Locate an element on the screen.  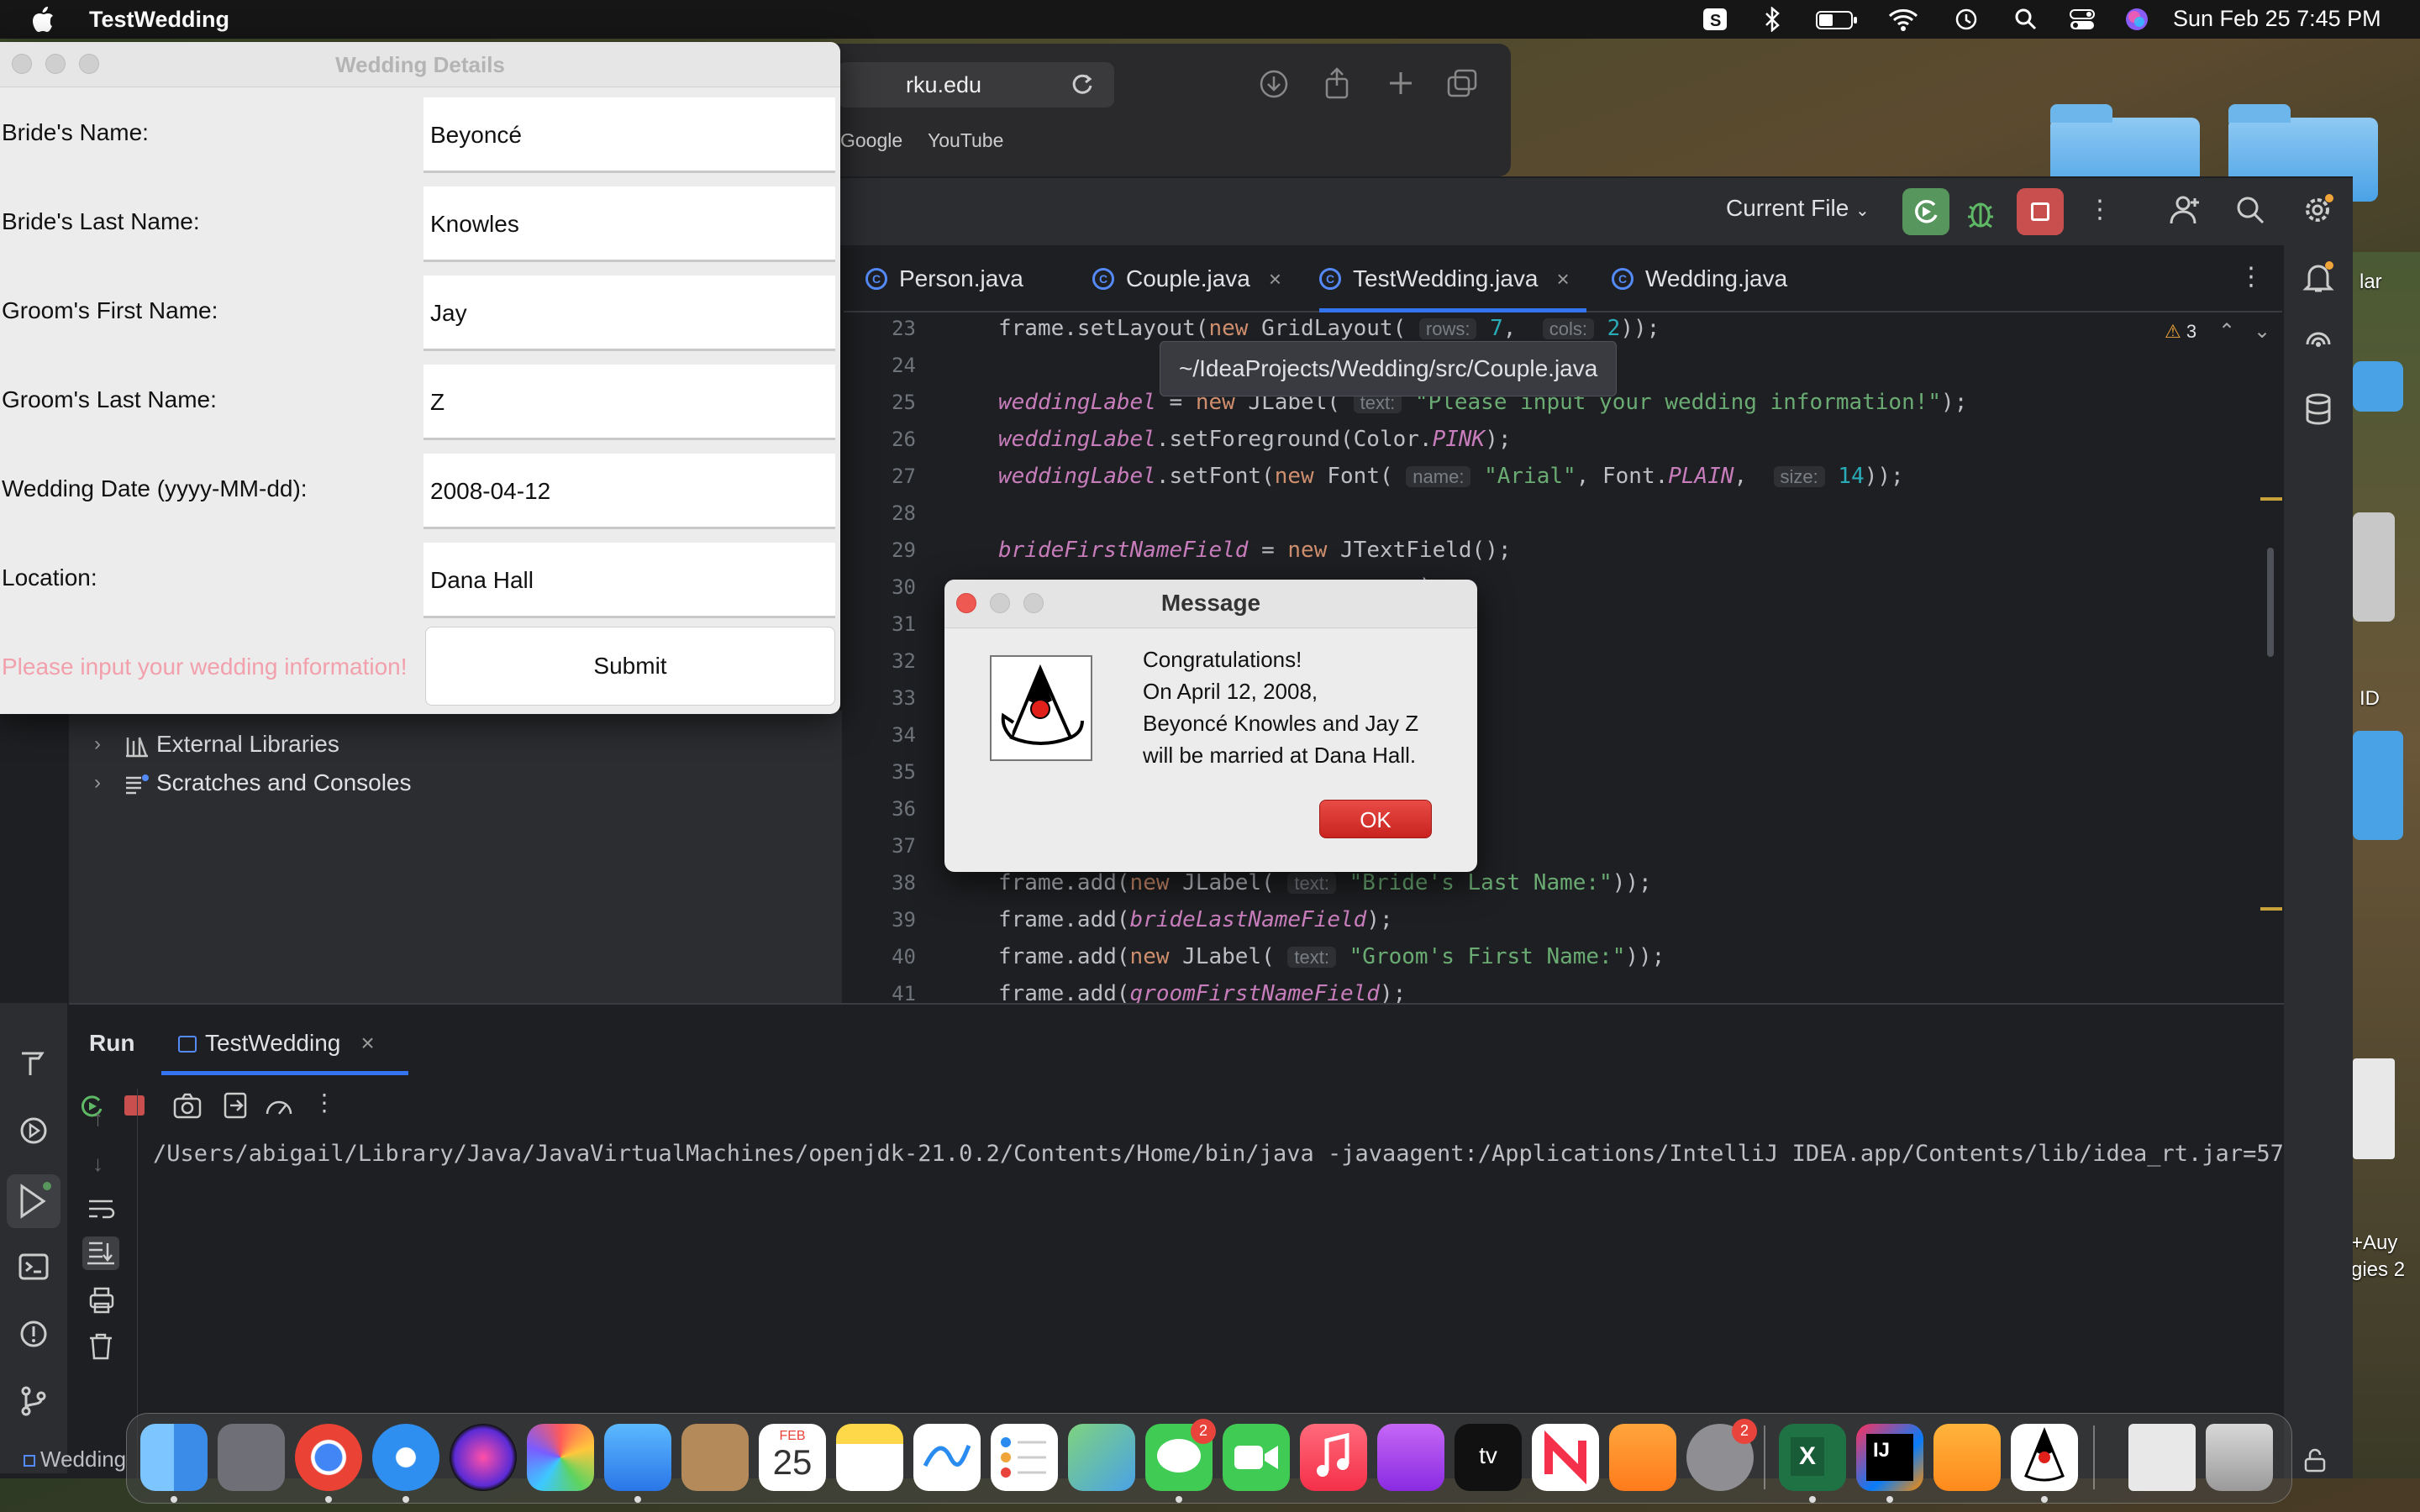
trash-icon is located at coordinates (2239, 1457).